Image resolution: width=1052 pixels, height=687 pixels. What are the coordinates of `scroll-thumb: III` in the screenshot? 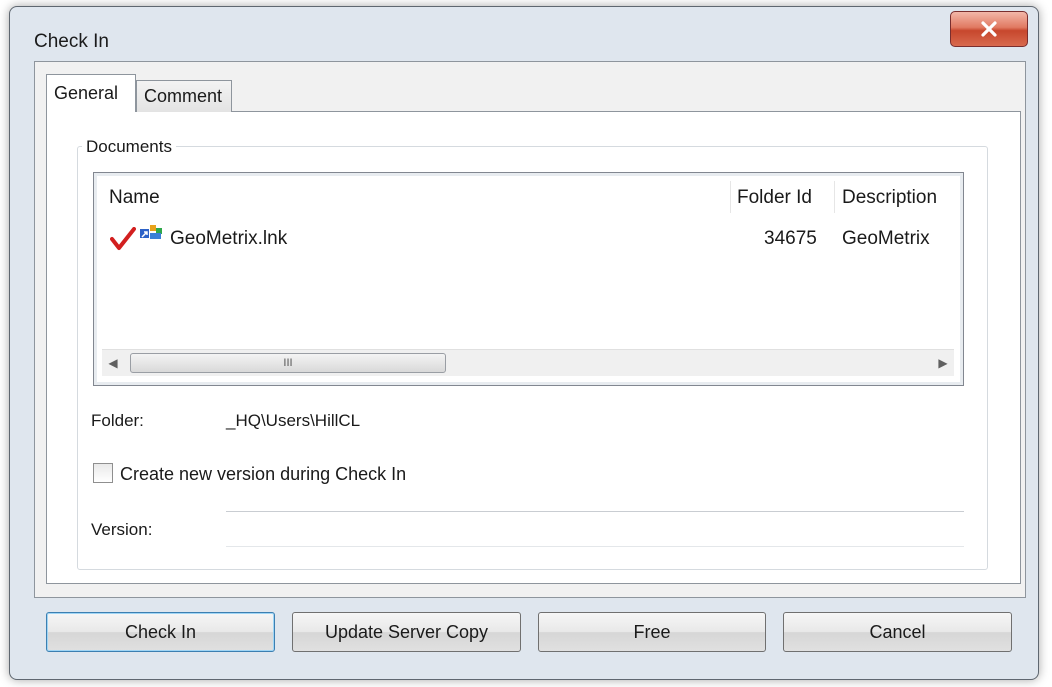 It's located at (288, 363).